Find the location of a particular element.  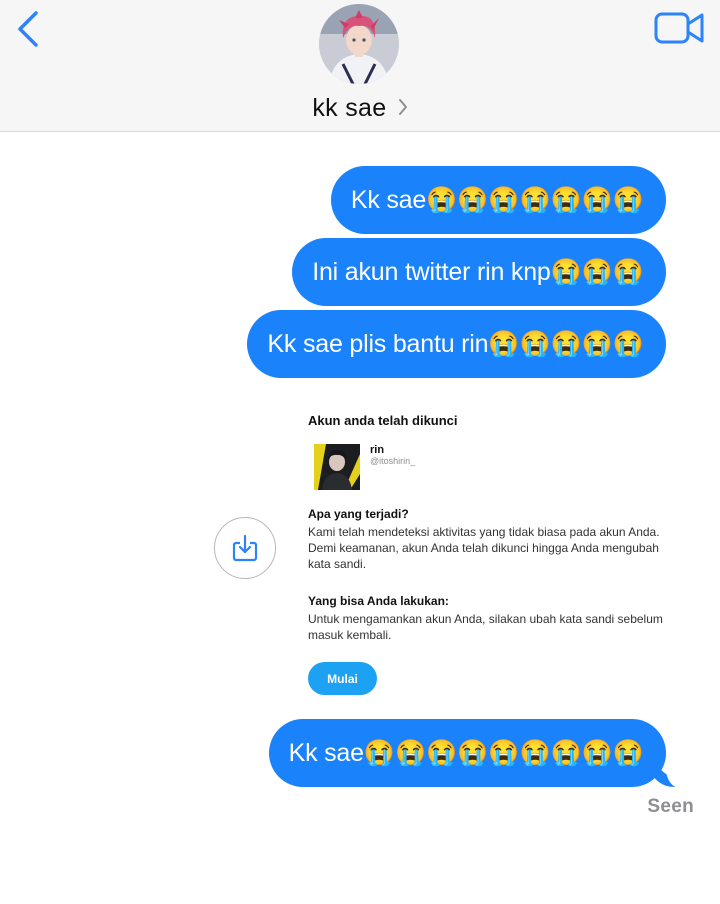

crying-emoji-icons: 😭😭😭😭😭 is located at coordinates (566, 343).